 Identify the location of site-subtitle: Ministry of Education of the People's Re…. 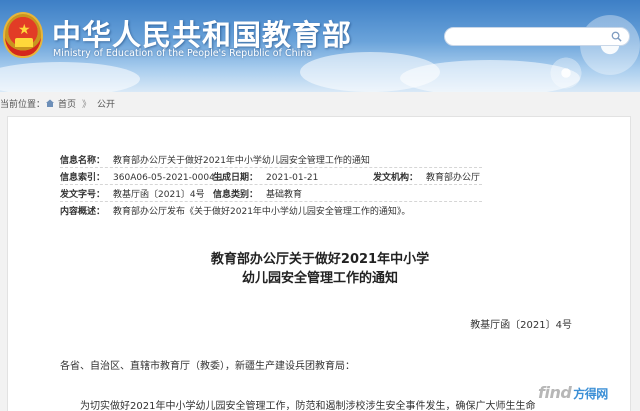
(183, 53).